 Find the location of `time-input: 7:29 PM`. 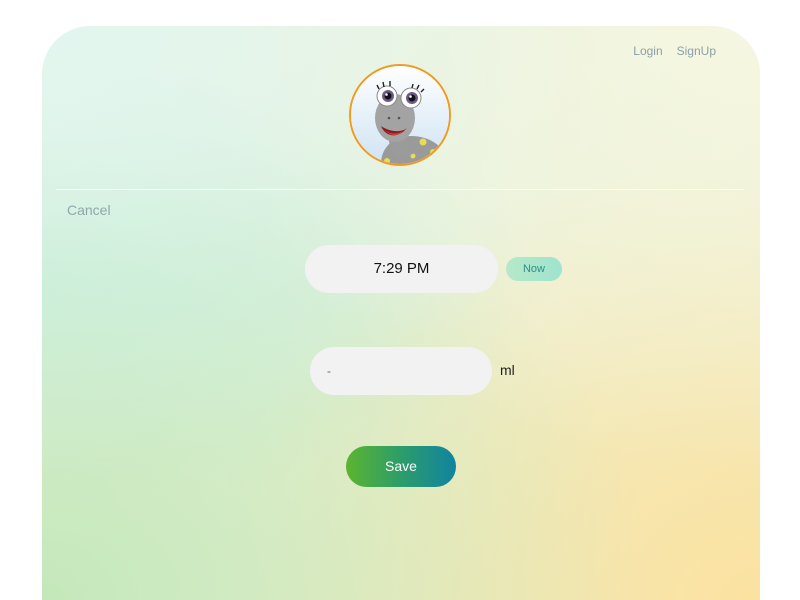

time-input: 7:29 PM is located at coordinates (401, 269).